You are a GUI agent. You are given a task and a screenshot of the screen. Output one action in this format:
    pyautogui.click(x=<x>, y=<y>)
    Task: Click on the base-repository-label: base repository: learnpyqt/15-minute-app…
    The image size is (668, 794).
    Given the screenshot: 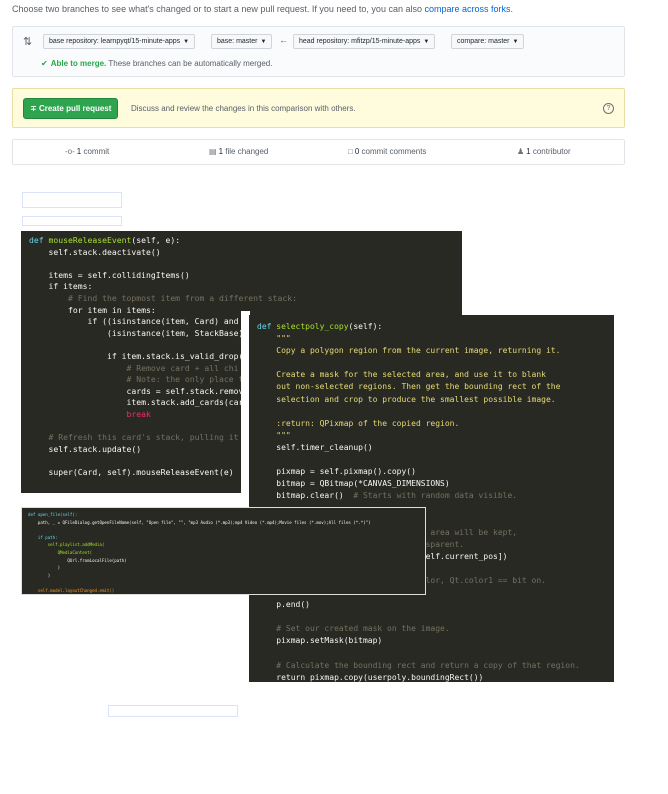 What is the action you would take?
    pyautogui.click(x=115, y=41)
    